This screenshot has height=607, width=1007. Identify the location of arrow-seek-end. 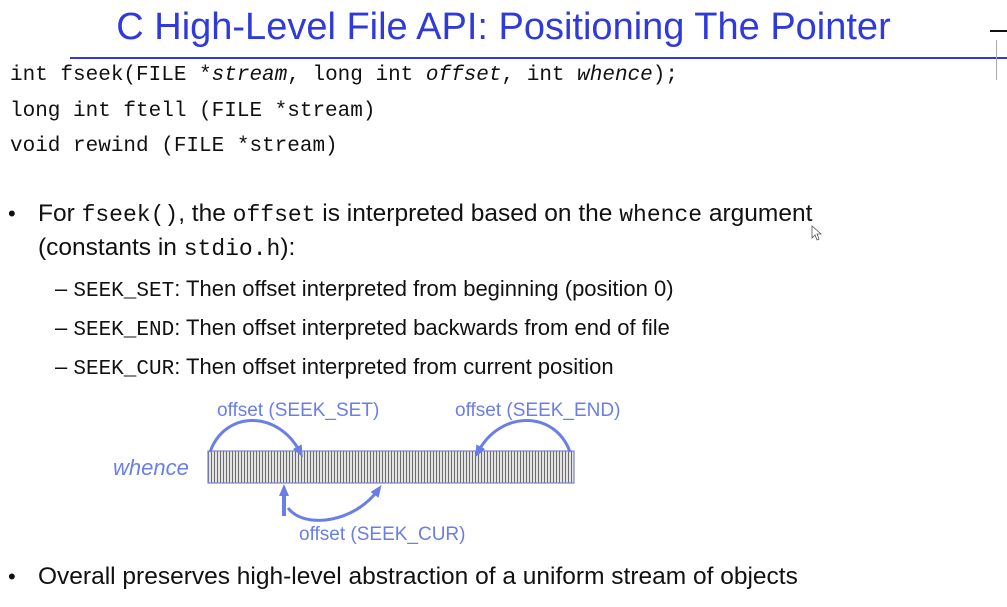
(523, 438).